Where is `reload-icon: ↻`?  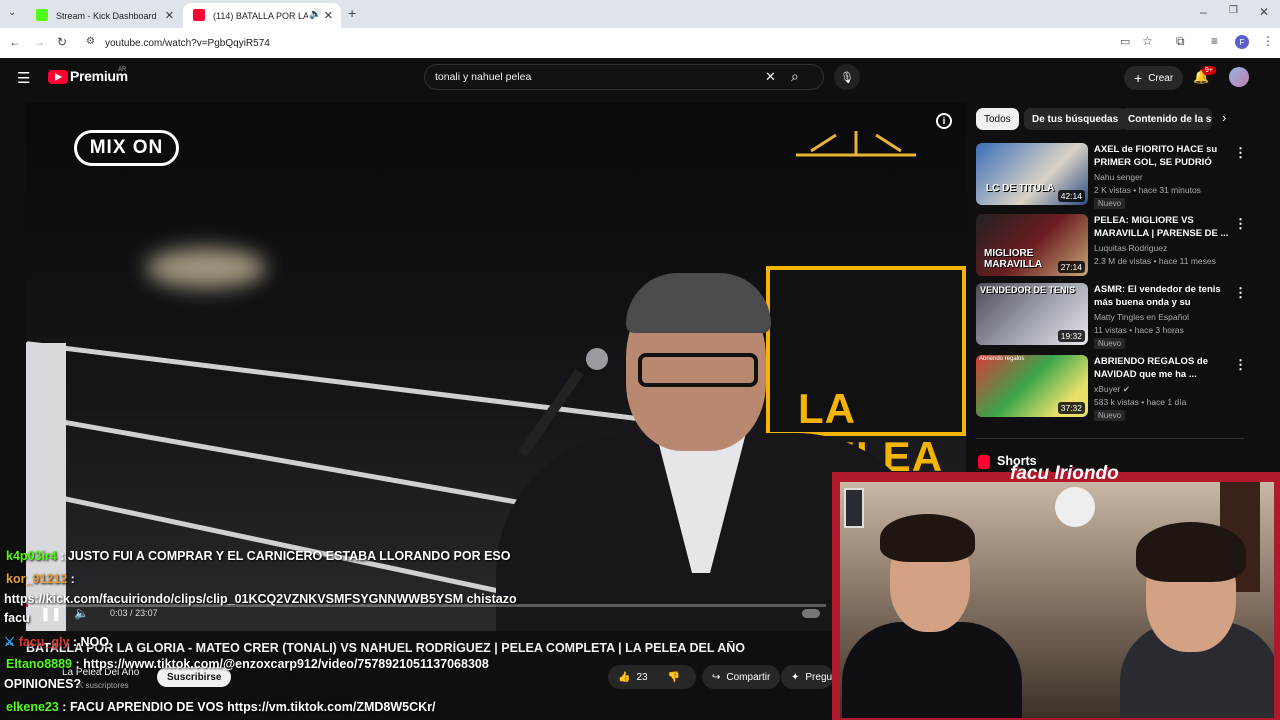
reload-icon: ↻ is located at coordinates (62, 42).